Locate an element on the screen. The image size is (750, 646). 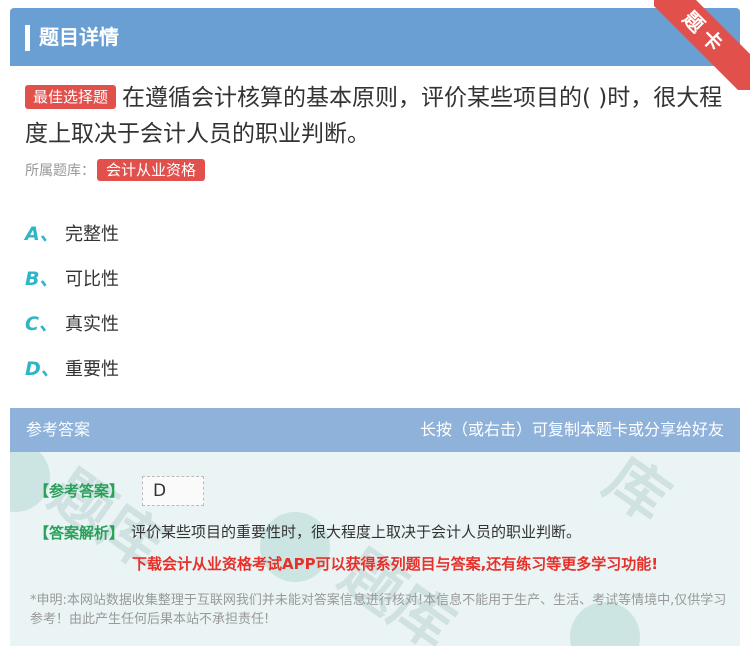
card-corner: 题卡 is located at coordinates (702, 45).